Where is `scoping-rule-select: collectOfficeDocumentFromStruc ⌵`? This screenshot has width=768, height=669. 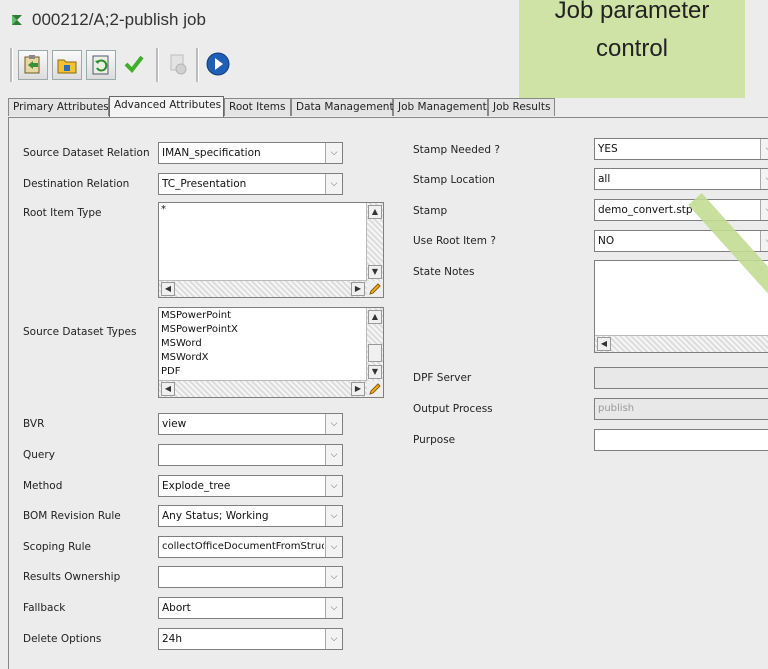 scoping-rule-select: collectOfficeDocumentFromStruc ⌵ is located at coordinates (250, 547).